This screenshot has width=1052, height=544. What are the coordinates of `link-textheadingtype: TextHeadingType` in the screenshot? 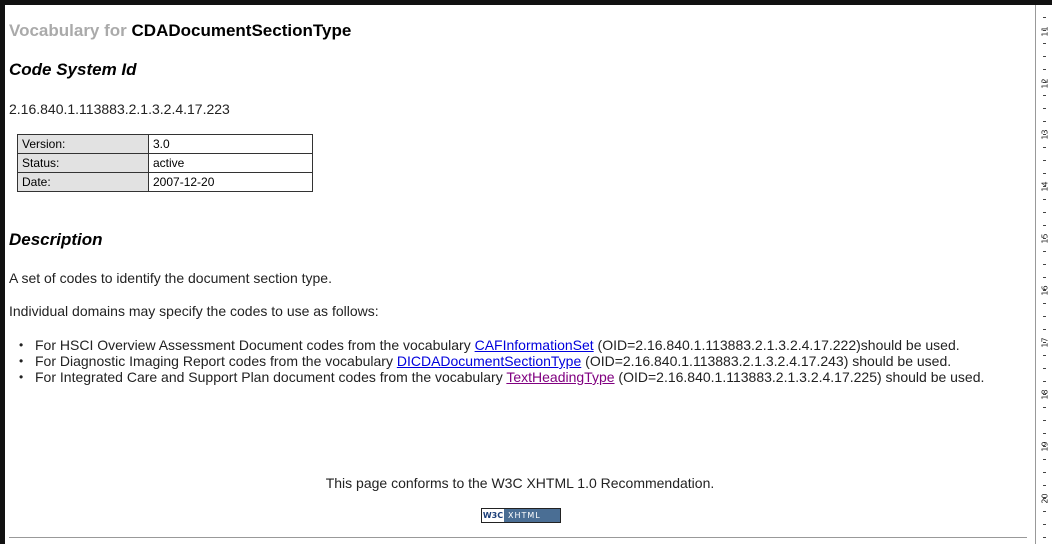 It's located at (560, 377).